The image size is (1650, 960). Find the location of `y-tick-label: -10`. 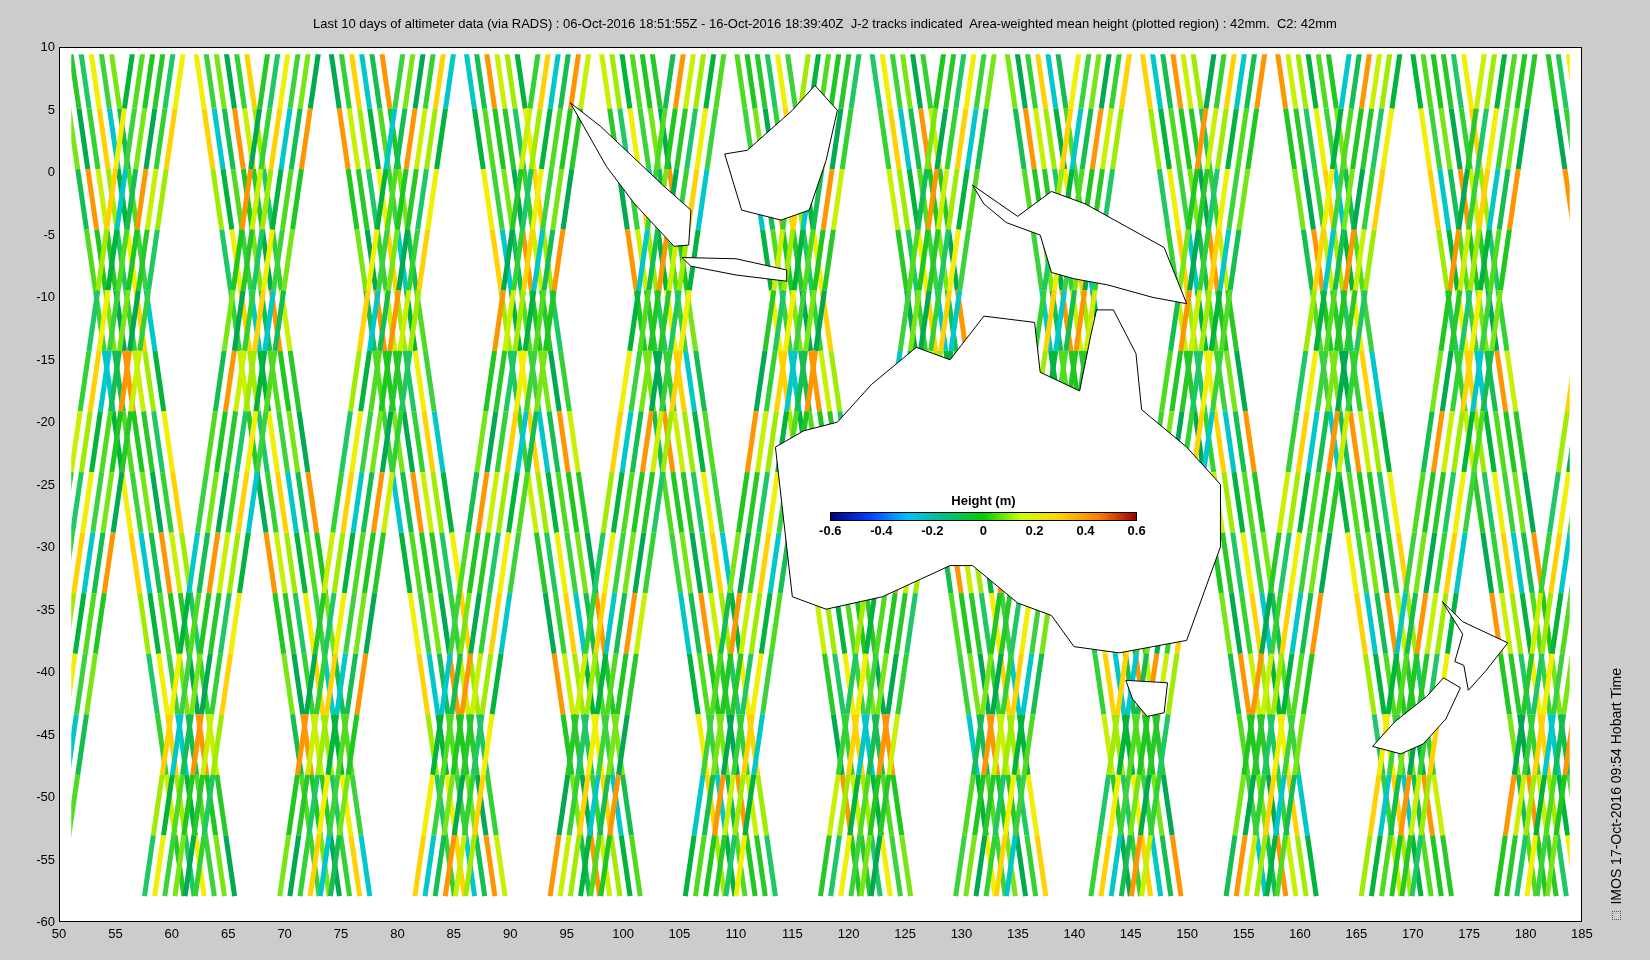

y-tick-label: -10 is located at coordinates (45, 297).